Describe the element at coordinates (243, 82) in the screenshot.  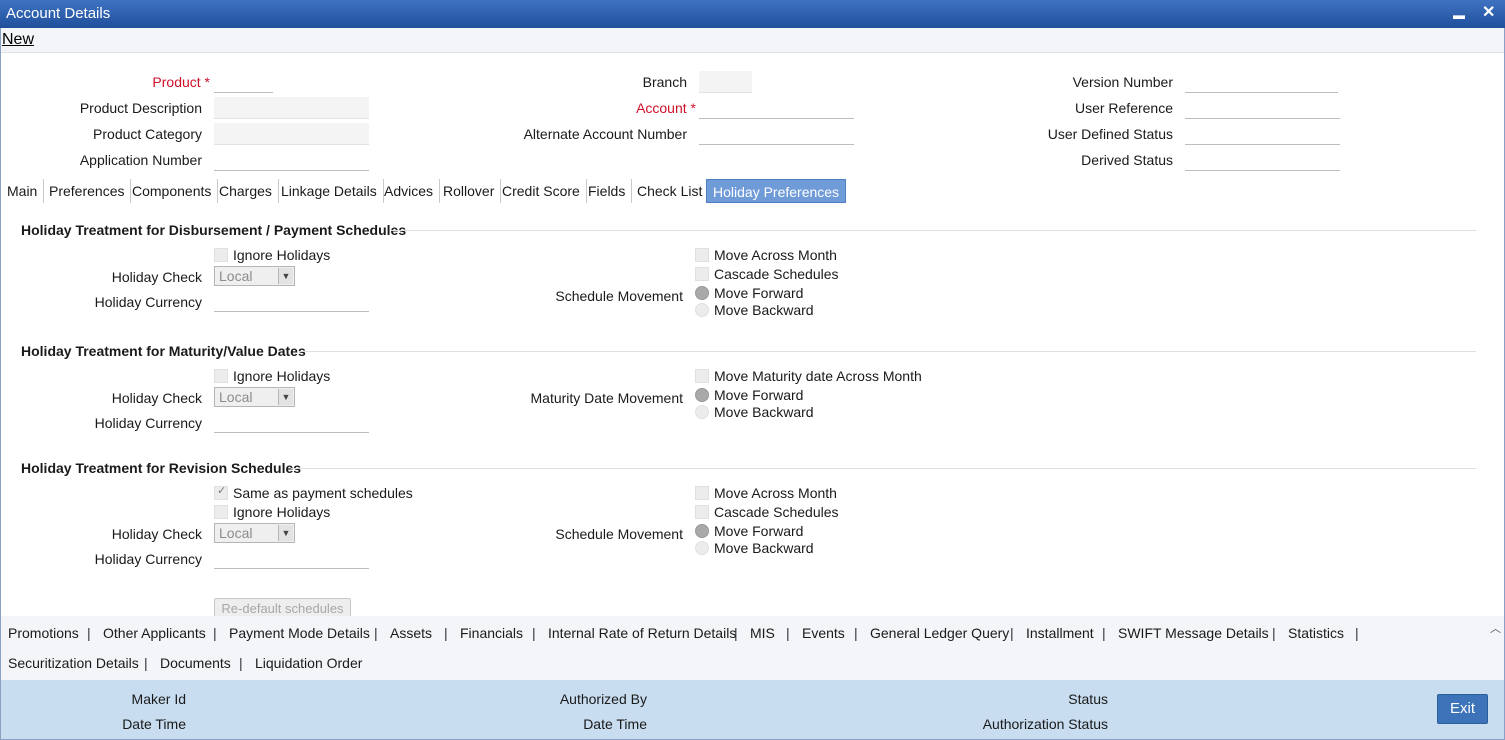
I see `product-field` at that location.